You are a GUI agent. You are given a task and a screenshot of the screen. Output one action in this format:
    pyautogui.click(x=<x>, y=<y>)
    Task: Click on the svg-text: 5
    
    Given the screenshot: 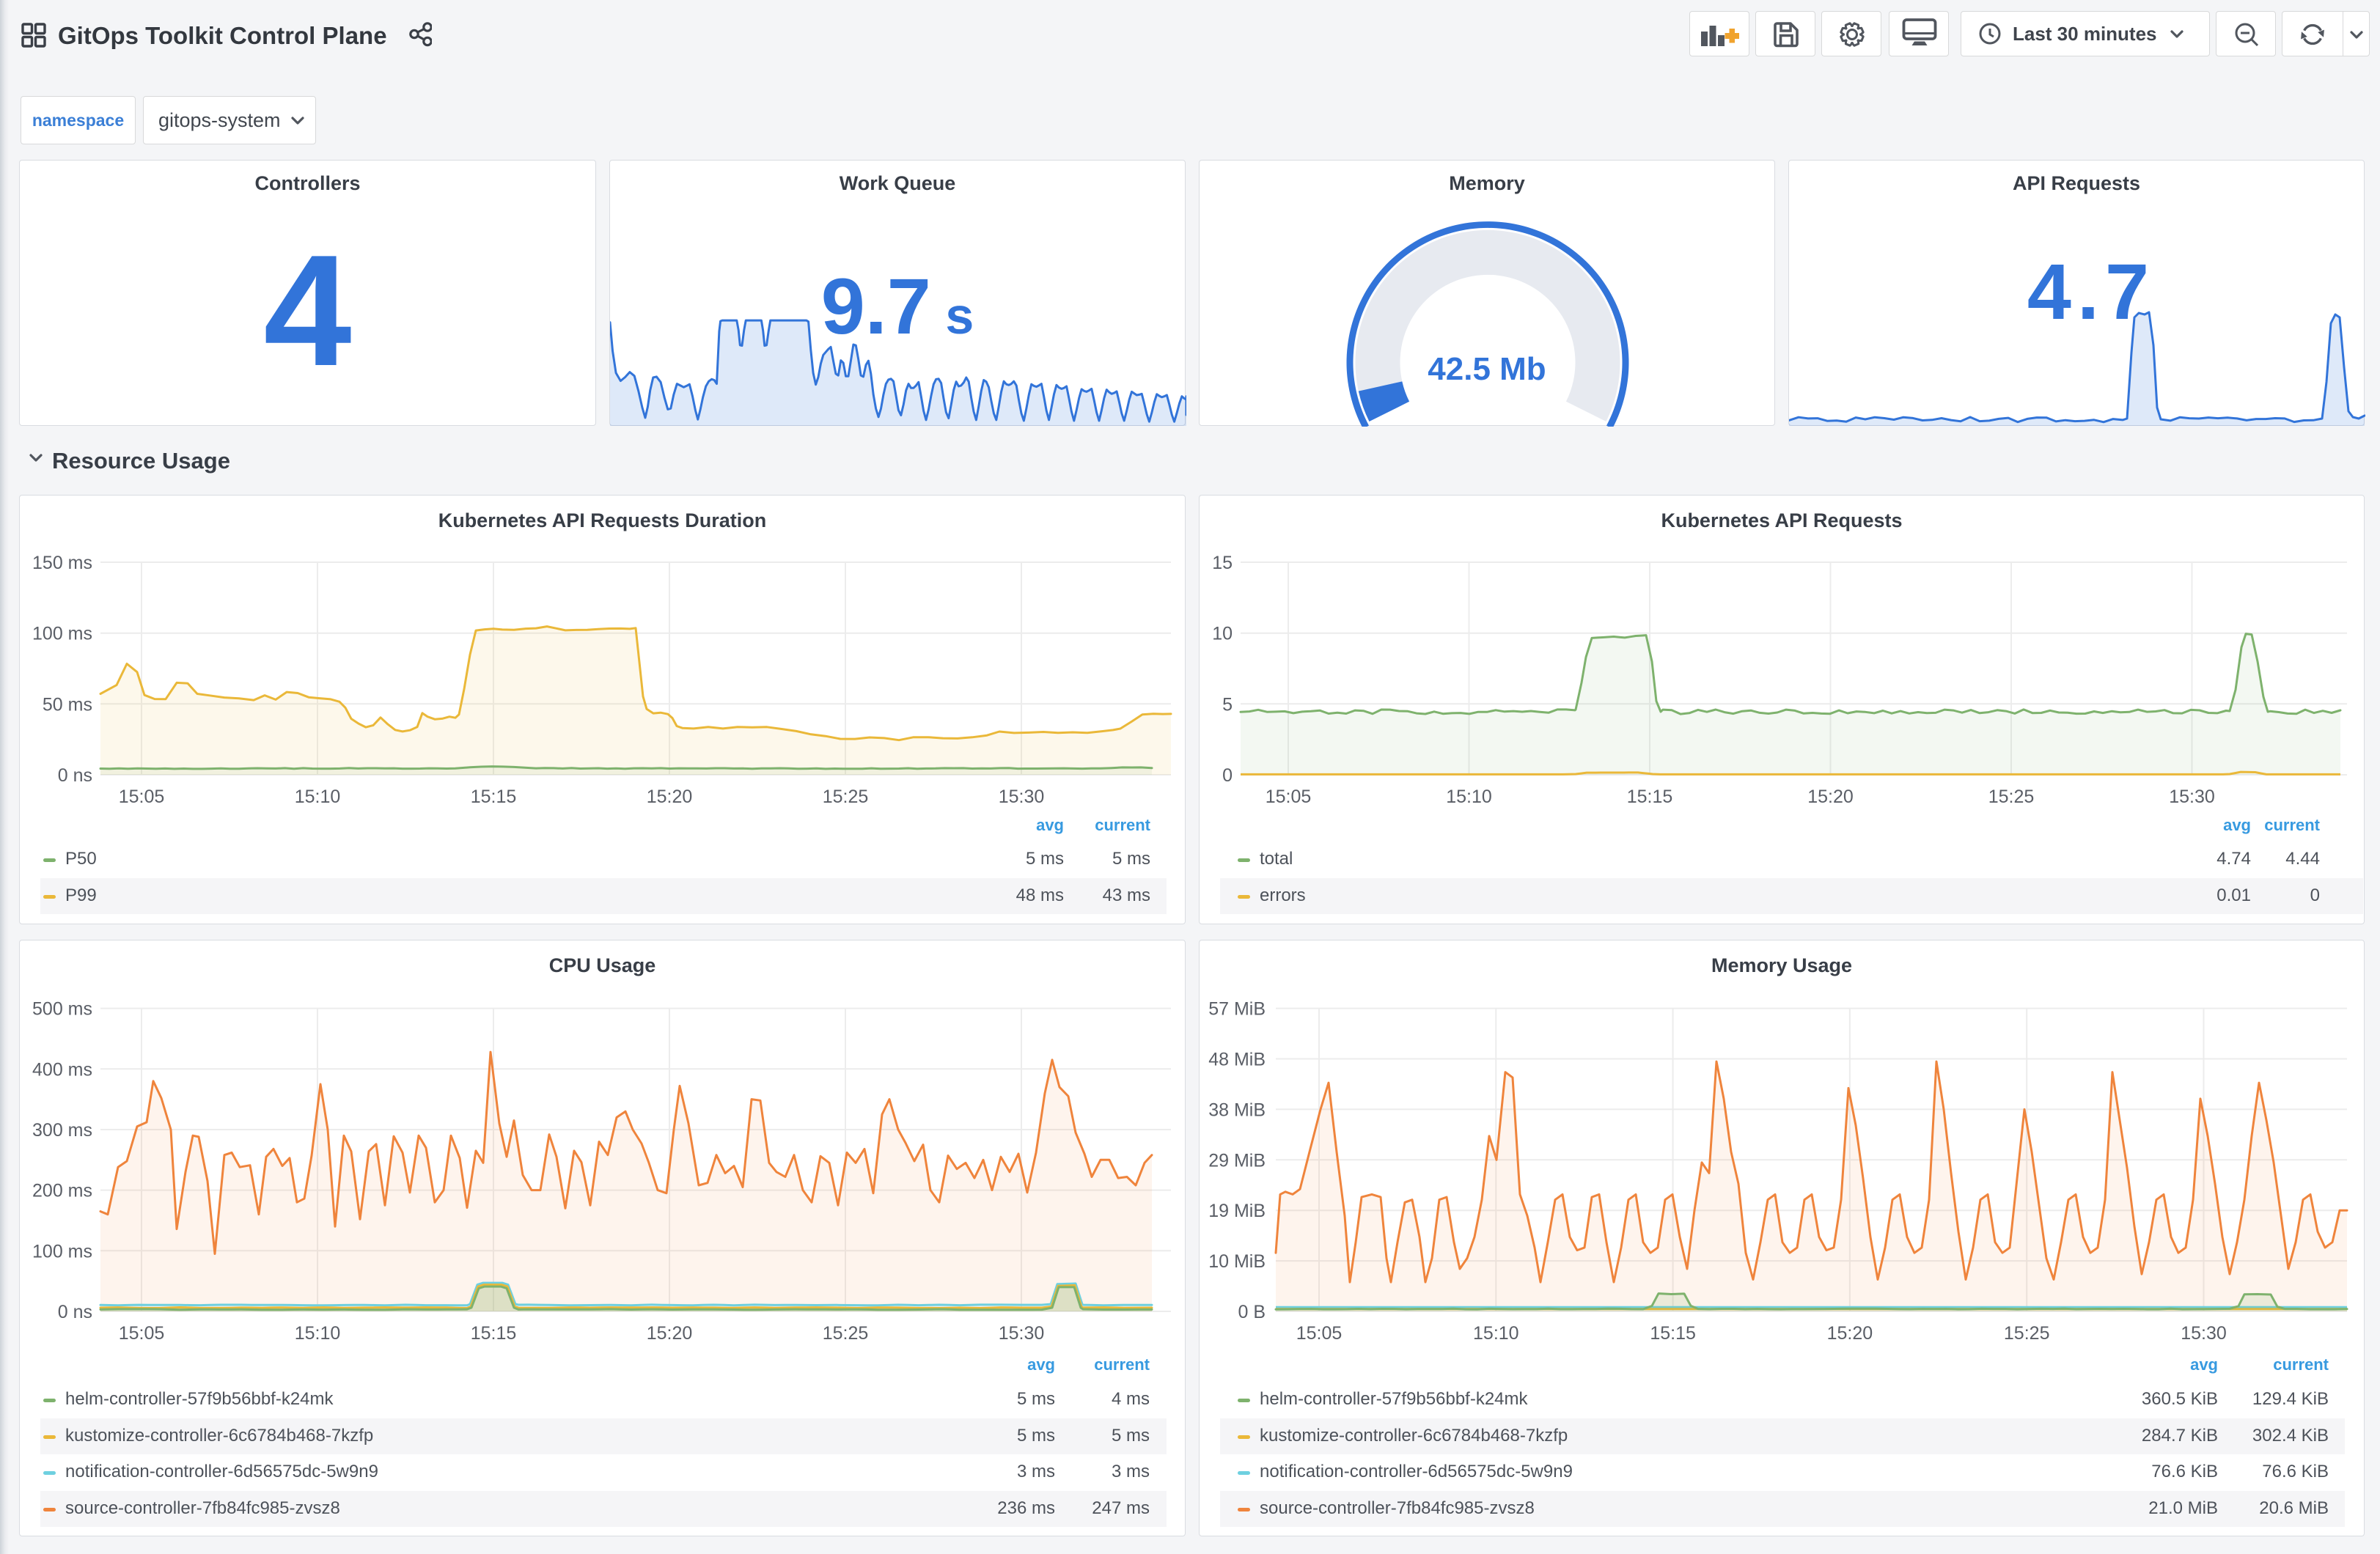 What is the action you would take?
    pyautogui.click(x=1227, y=705)
    